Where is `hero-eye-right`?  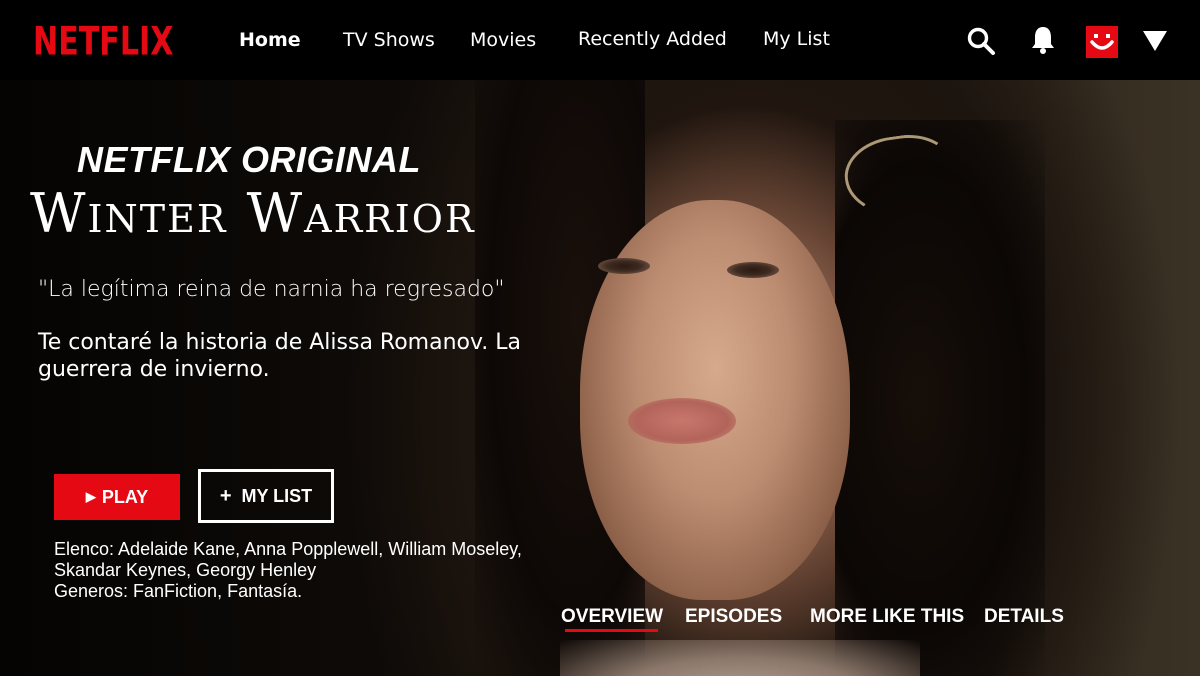
hero-eye-right is located at coordinates (753, 270).